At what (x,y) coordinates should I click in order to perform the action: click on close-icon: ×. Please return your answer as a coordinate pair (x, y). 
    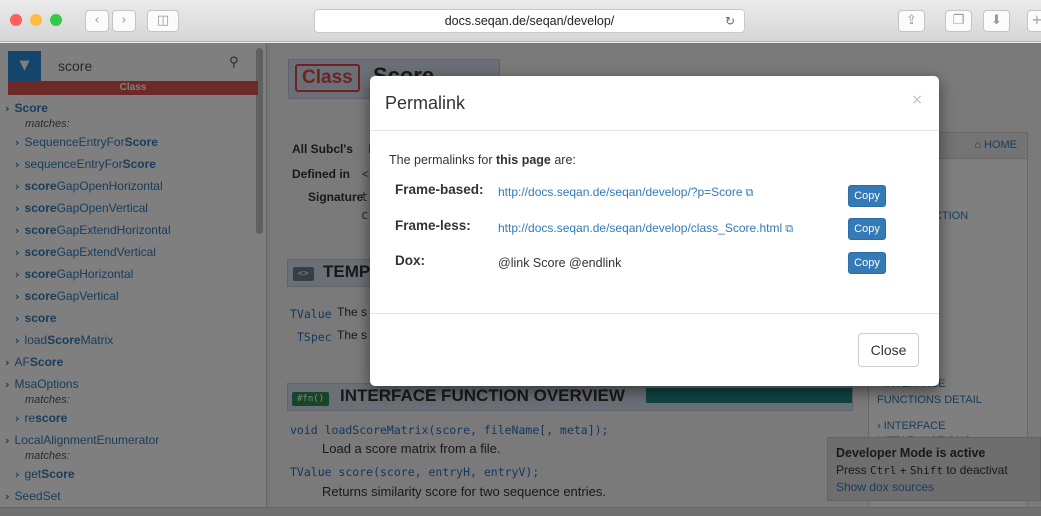
    Looking at the image, I should click on (917, 100).